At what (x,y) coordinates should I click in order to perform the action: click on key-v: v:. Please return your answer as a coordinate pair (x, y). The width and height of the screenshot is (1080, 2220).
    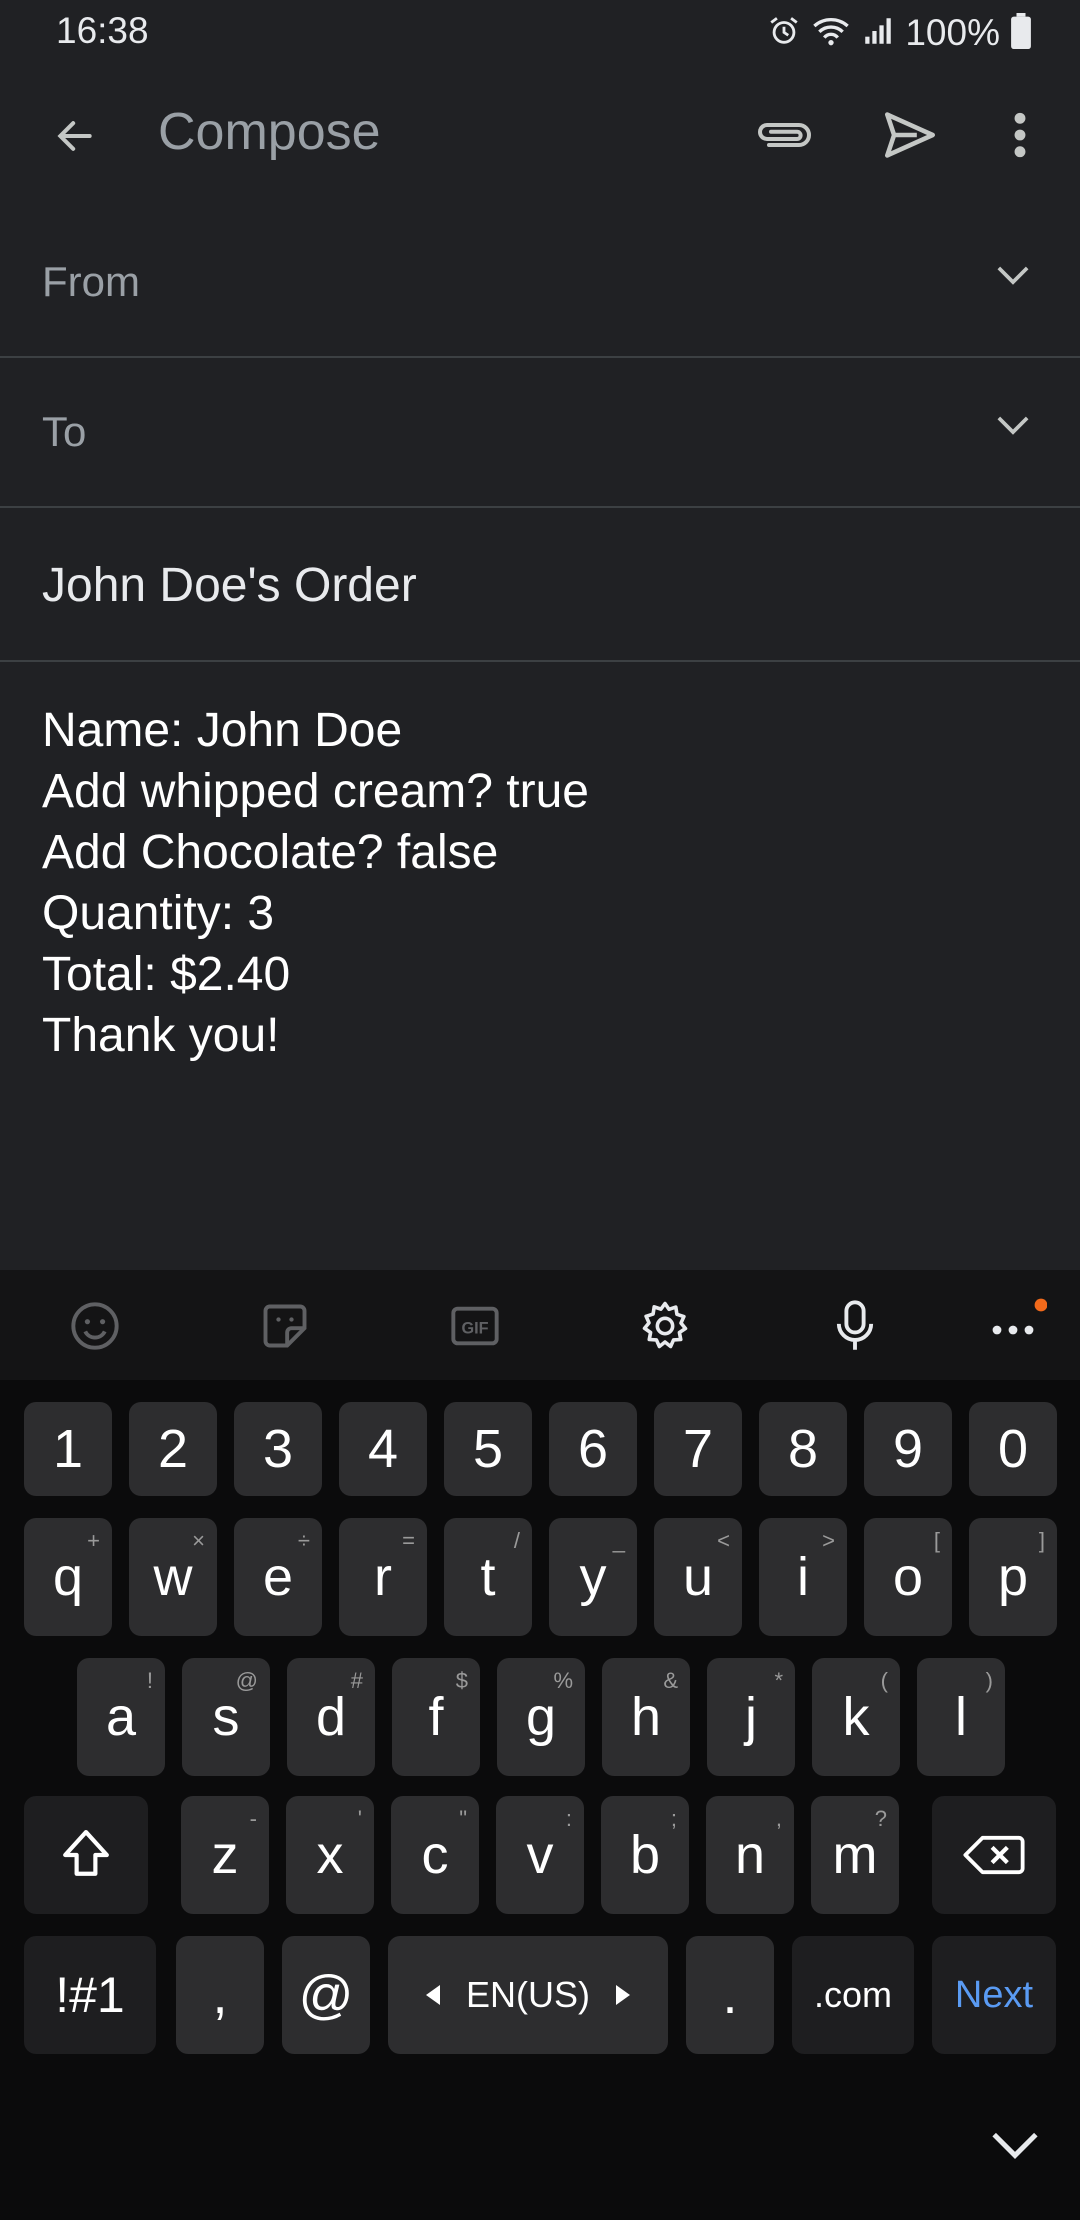
    Looking at the image, I should click on (540, 1855).